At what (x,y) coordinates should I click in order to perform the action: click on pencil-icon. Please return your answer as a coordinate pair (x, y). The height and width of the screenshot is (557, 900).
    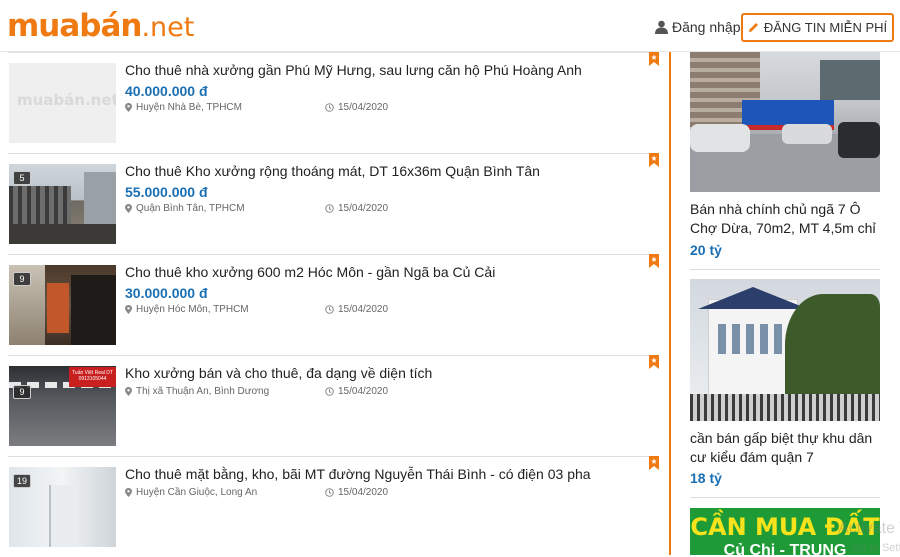
    Looking at the image, I should click on (753, 27).